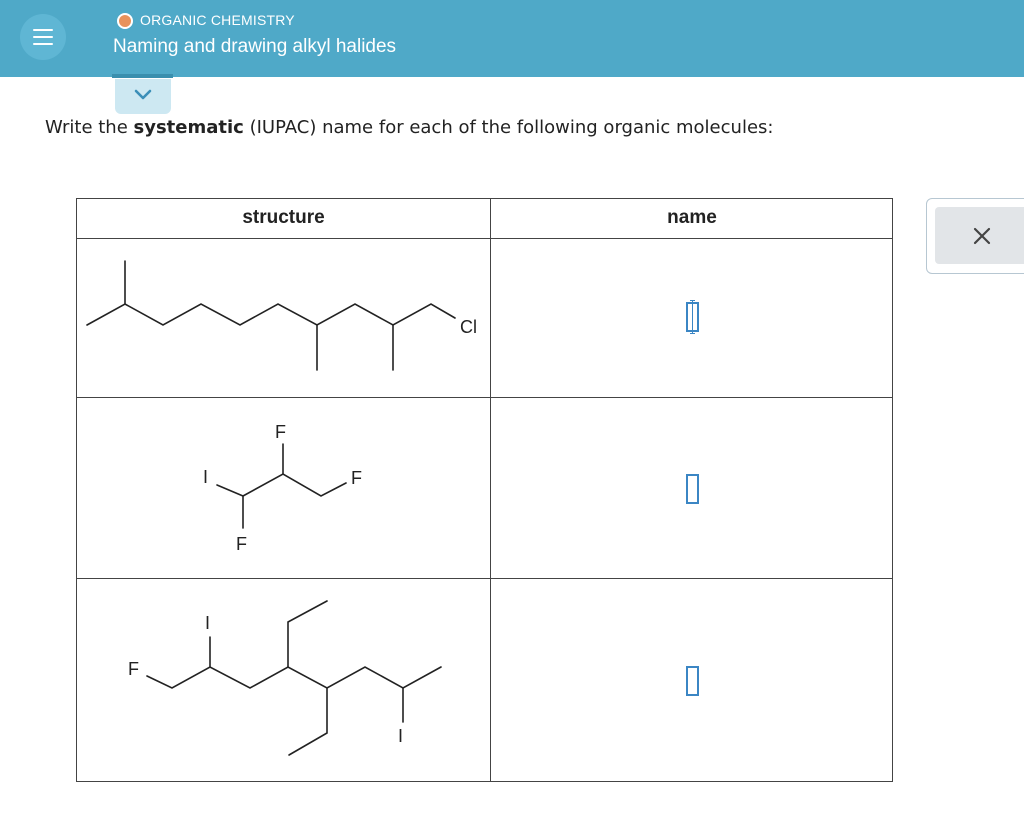  I want to click on close-icon, so click(982, 236).